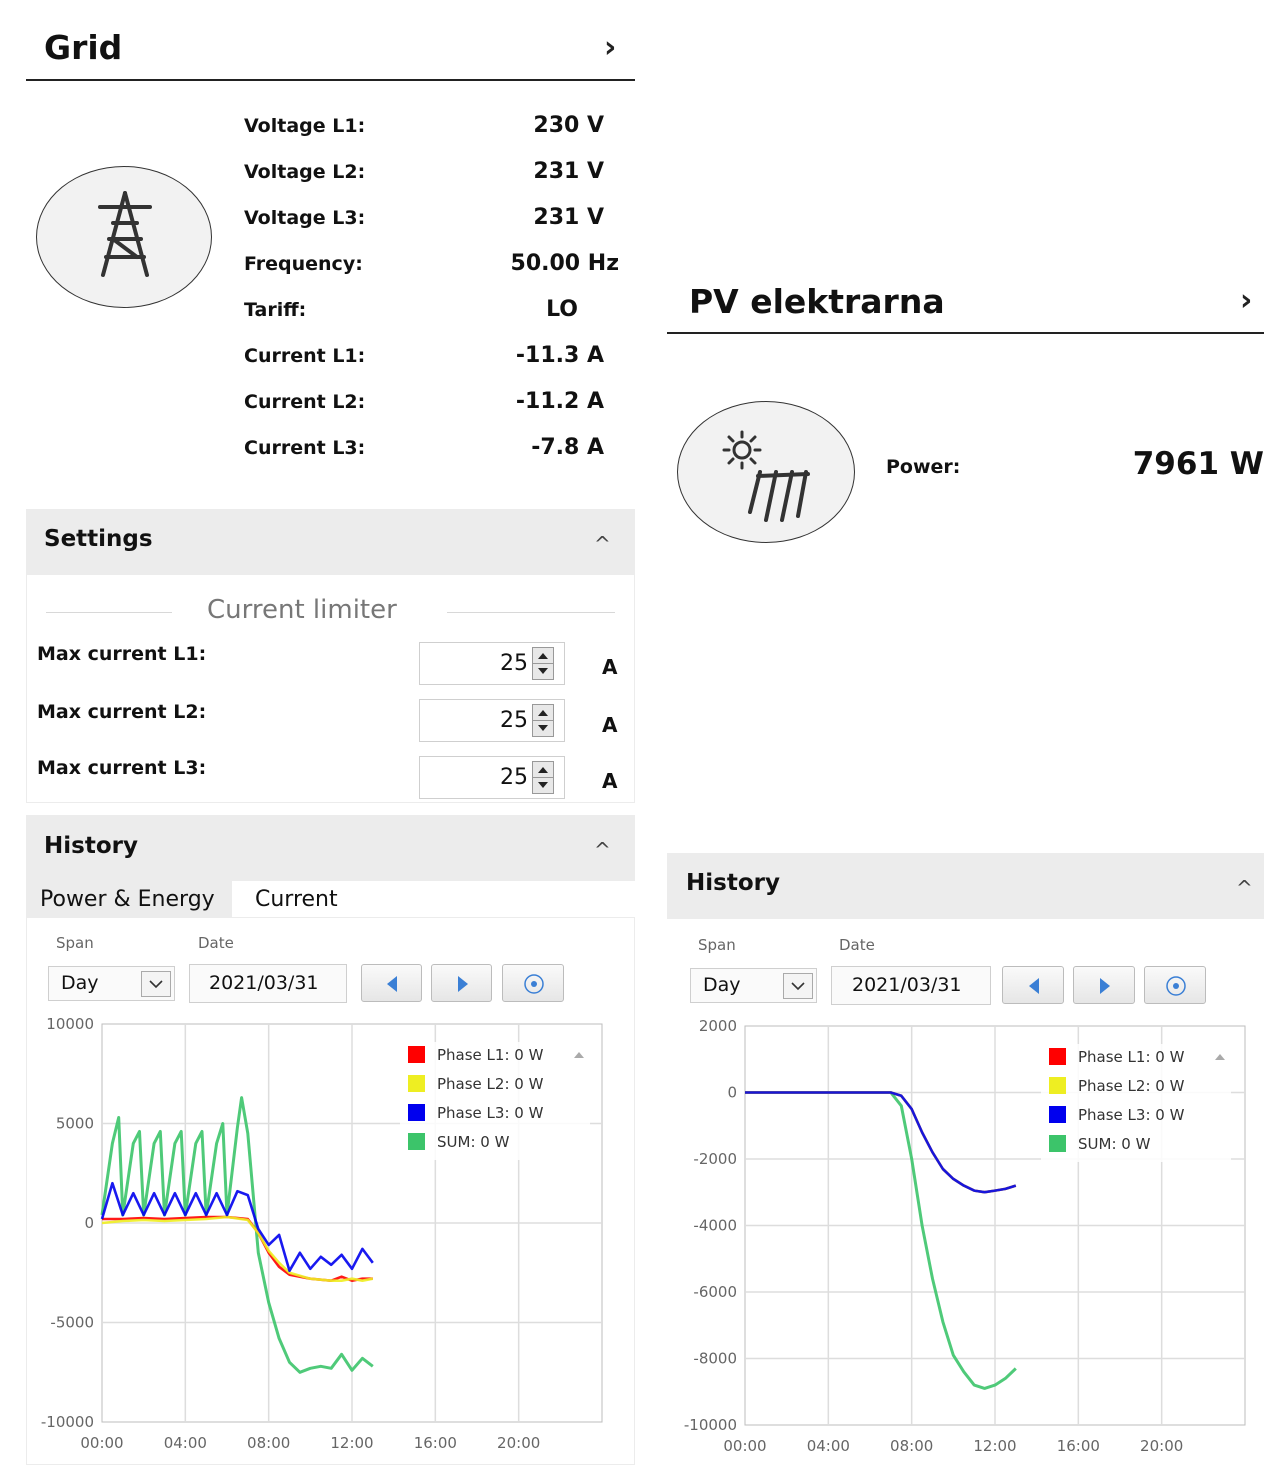 The image size is (1264, 1465). I want to click on max-current-l3-input: 25, so click(492, 777).